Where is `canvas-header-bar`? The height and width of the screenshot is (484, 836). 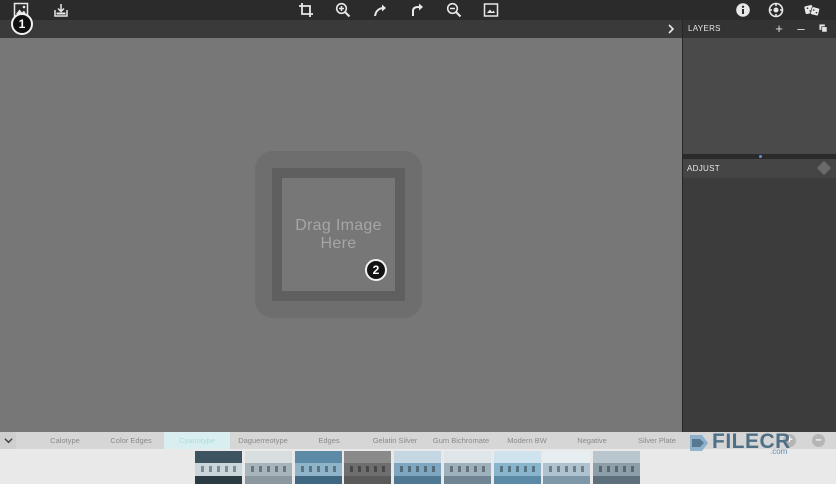 canvas-header-bar is located at coordinates (341, 29).